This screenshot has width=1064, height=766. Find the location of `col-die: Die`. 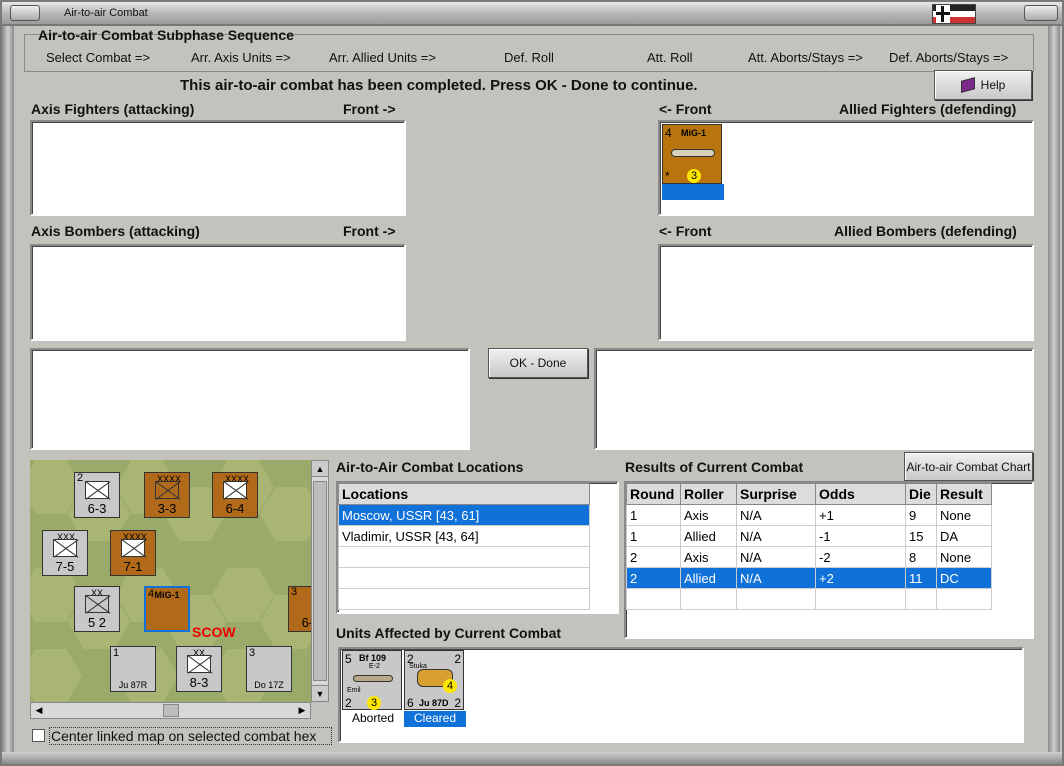

col-die: Die is located at coordinates (921, 494).